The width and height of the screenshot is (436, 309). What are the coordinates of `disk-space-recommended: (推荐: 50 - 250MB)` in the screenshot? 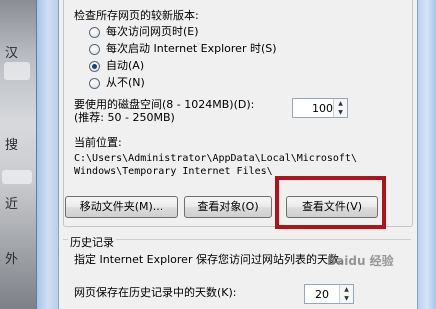 It's located at (124, 117).